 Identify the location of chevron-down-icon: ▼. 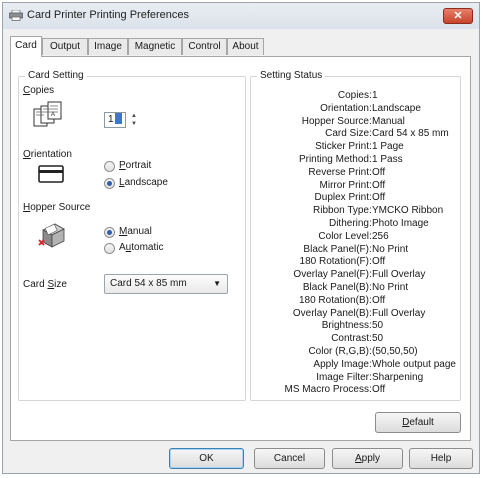
(217, 283).